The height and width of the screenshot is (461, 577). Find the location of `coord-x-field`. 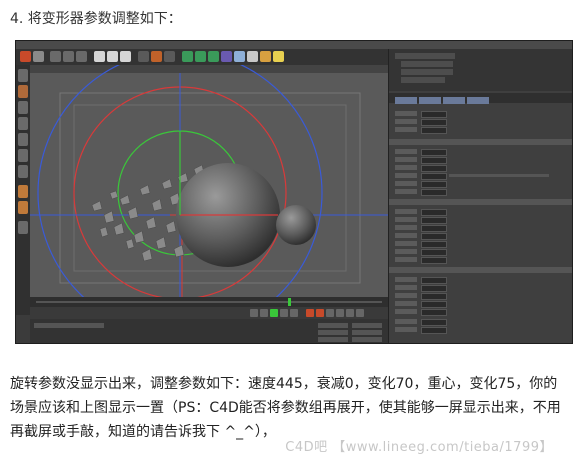

coord-x-field is located at coordinates (333, 325).